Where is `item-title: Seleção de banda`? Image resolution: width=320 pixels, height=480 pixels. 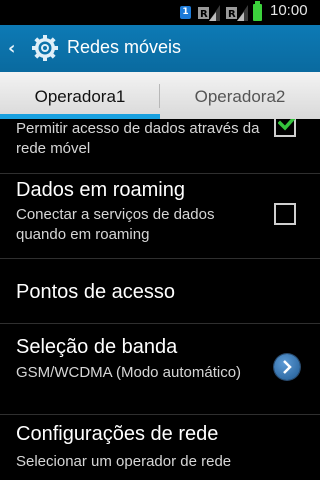
item-title: Seleção de banda is located at coordinates (97, 347).